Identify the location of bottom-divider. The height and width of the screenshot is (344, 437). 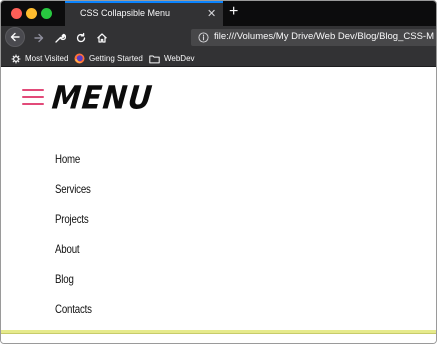
(218, 333).